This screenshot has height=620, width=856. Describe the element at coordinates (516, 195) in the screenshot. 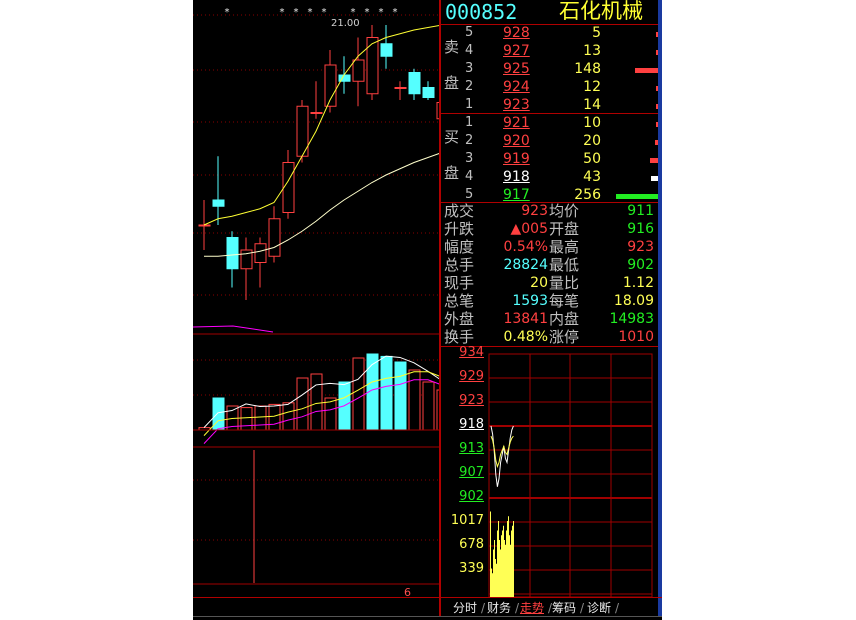

I see `order-price: 917` at that location.